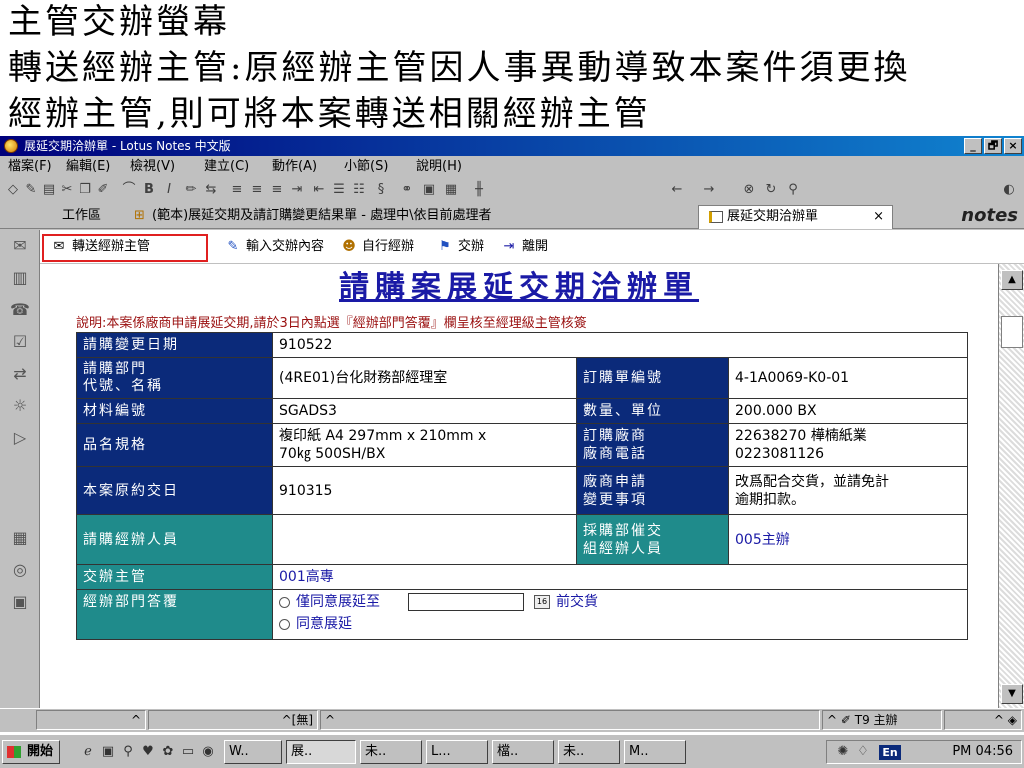  I want to click on minimize-button: _, so click(973, 146).